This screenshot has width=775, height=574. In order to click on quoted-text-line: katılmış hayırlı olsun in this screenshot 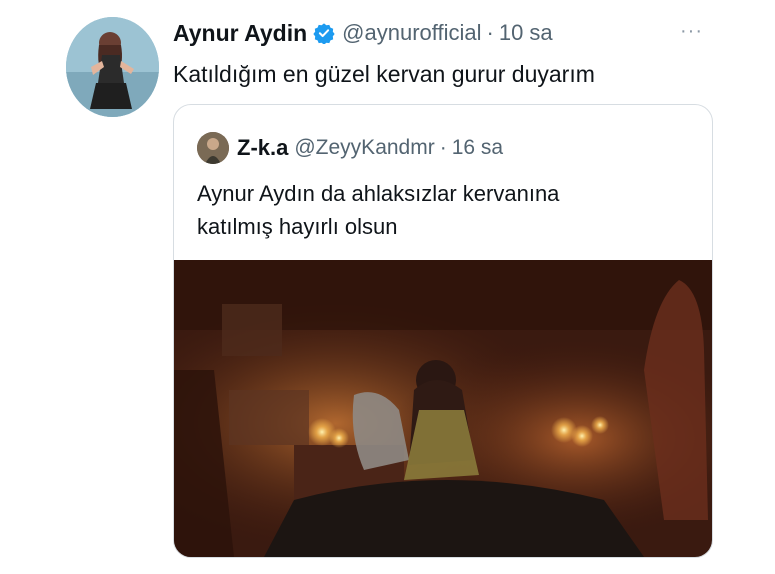, I will do `click(297, 226)`.